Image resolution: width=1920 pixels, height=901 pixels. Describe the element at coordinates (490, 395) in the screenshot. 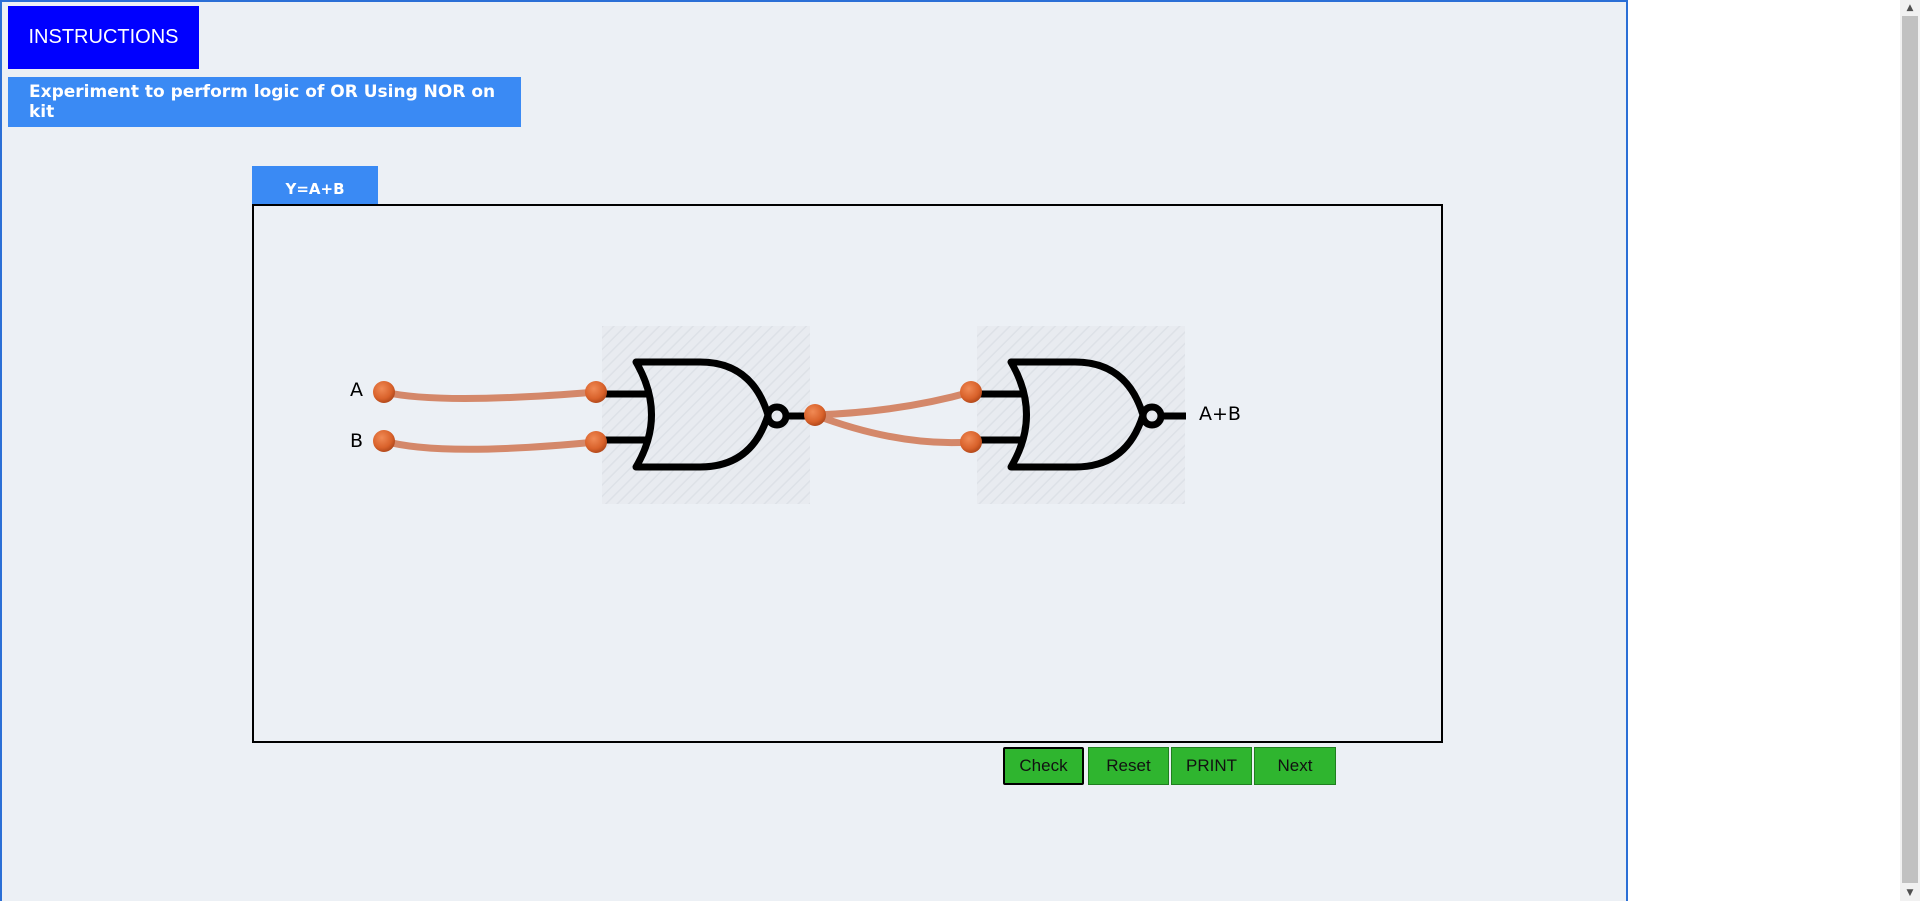

I see `wire-a-to-gate1` at that location.